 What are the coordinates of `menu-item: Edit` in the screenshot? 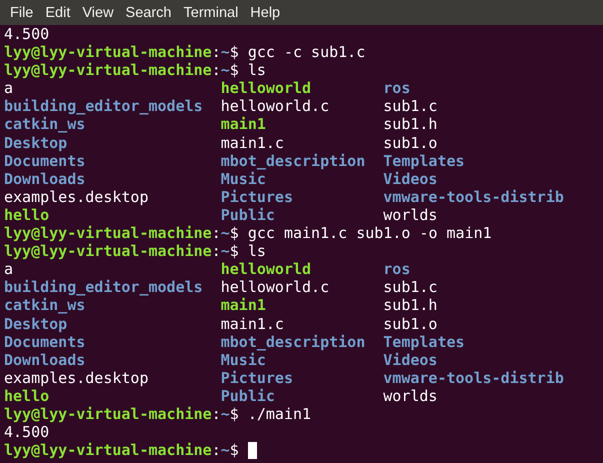 It's located at (57, 13).